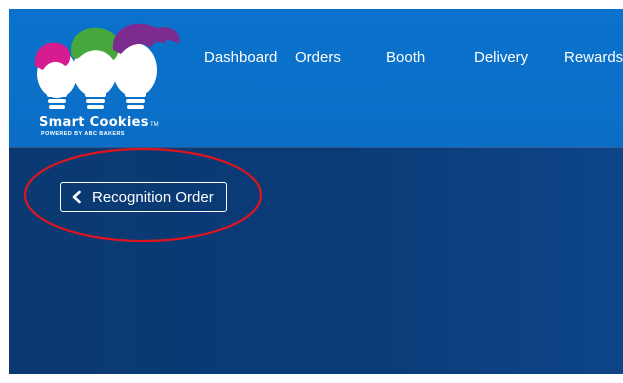 The width and height of the screenshot is (623, 383). Describe the element at coordinates (593, 57) in the screenshot. I see `nav-item-rewards: Rewards` at that location.